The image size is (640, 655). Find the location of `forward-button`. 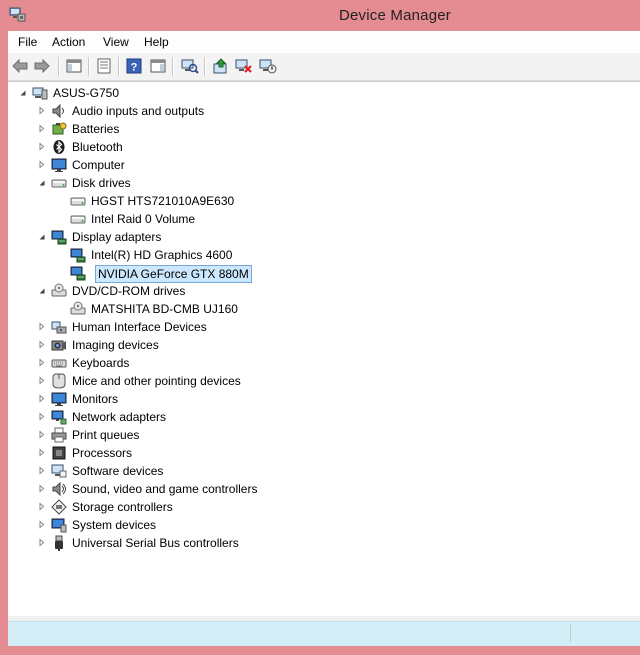

forward-button is located at coordinates (42, 66).